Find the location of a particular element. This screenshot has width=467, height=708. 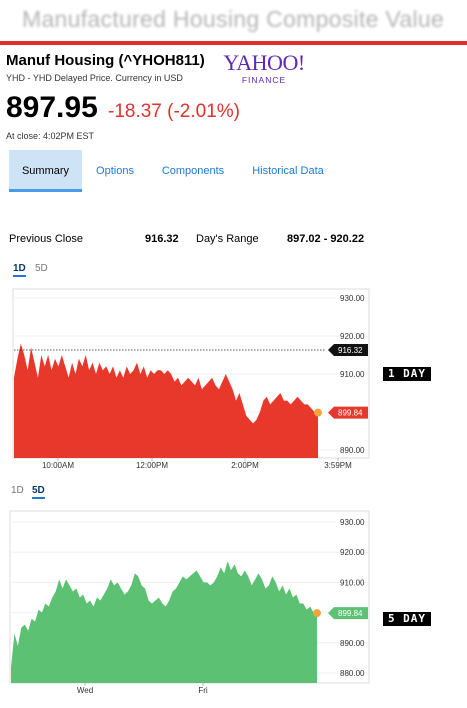

quote-subtitle: YHD - YHD Delayed Price. Currency in USD is located at coordinates (94, 78).